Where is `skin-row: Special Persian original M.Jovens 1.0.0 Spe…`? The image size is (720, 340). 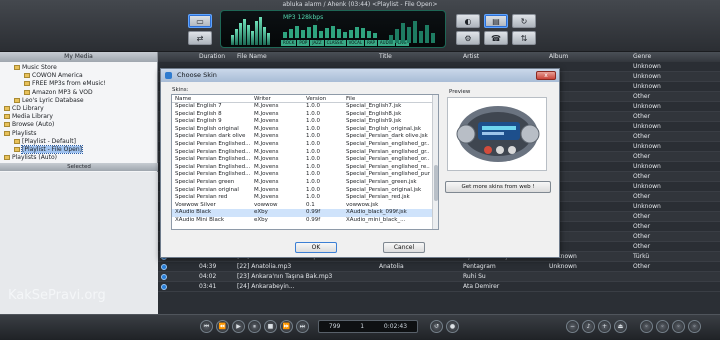
skin-row: Special Persian original M.Jovens 1.0.0 Spe… is located at coordinates (305, 191).